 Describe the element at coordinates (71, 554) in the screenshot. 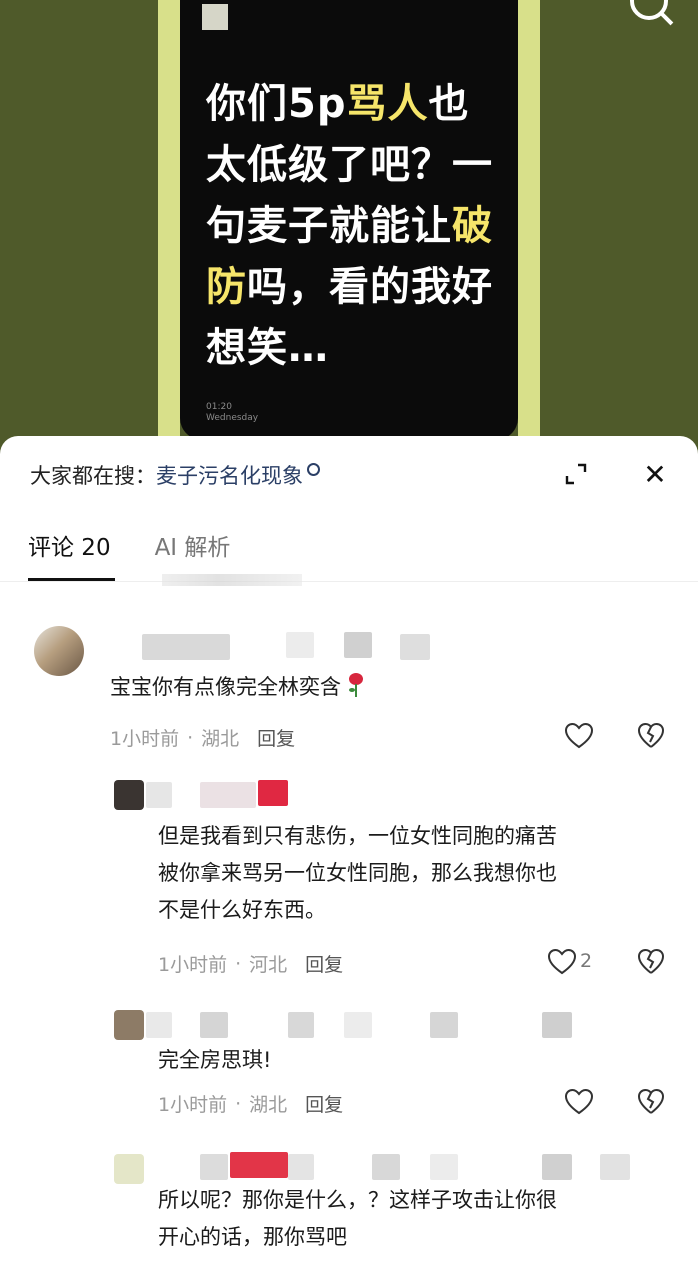

I see `tab-comments: 评论 20` at that location.